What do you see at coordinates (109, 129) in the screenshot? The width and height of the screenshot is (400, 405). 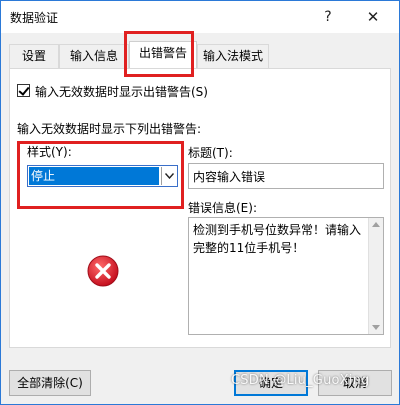 I see `section-label: 输入无效数据时显示下列出错警告:` at bounding box center [109, 129].